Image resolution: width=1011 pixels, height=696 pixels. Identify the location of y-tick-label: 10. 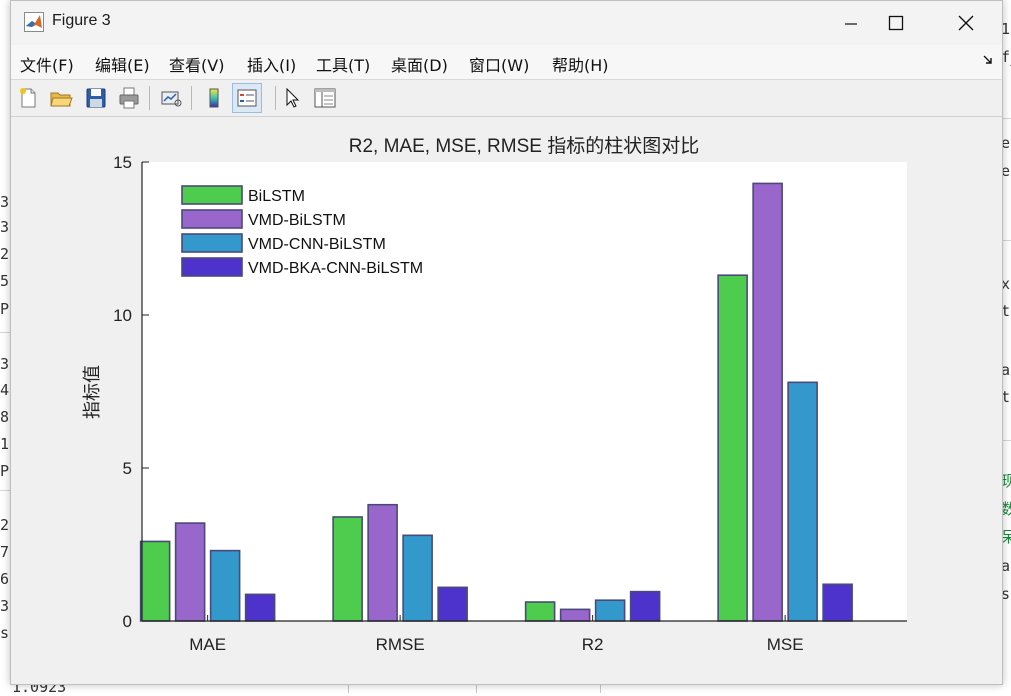
(122, 315).